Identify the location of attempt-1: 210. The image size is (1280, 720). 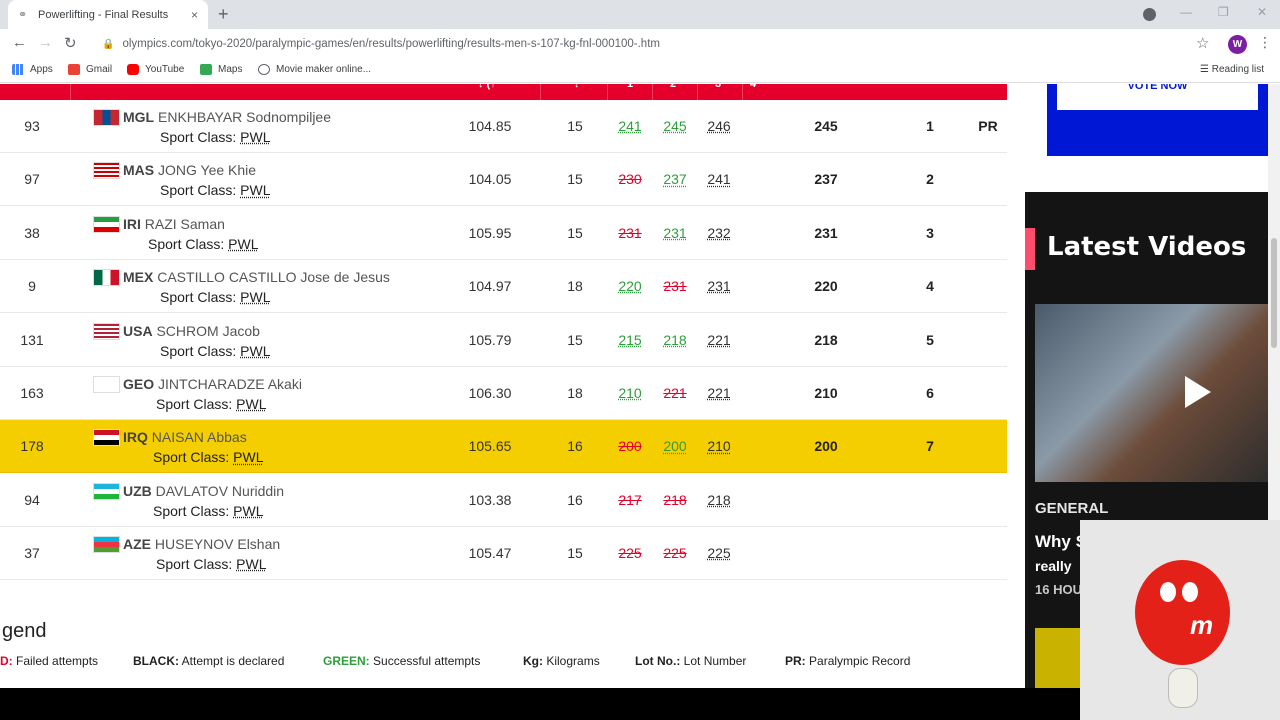
(630, 393).